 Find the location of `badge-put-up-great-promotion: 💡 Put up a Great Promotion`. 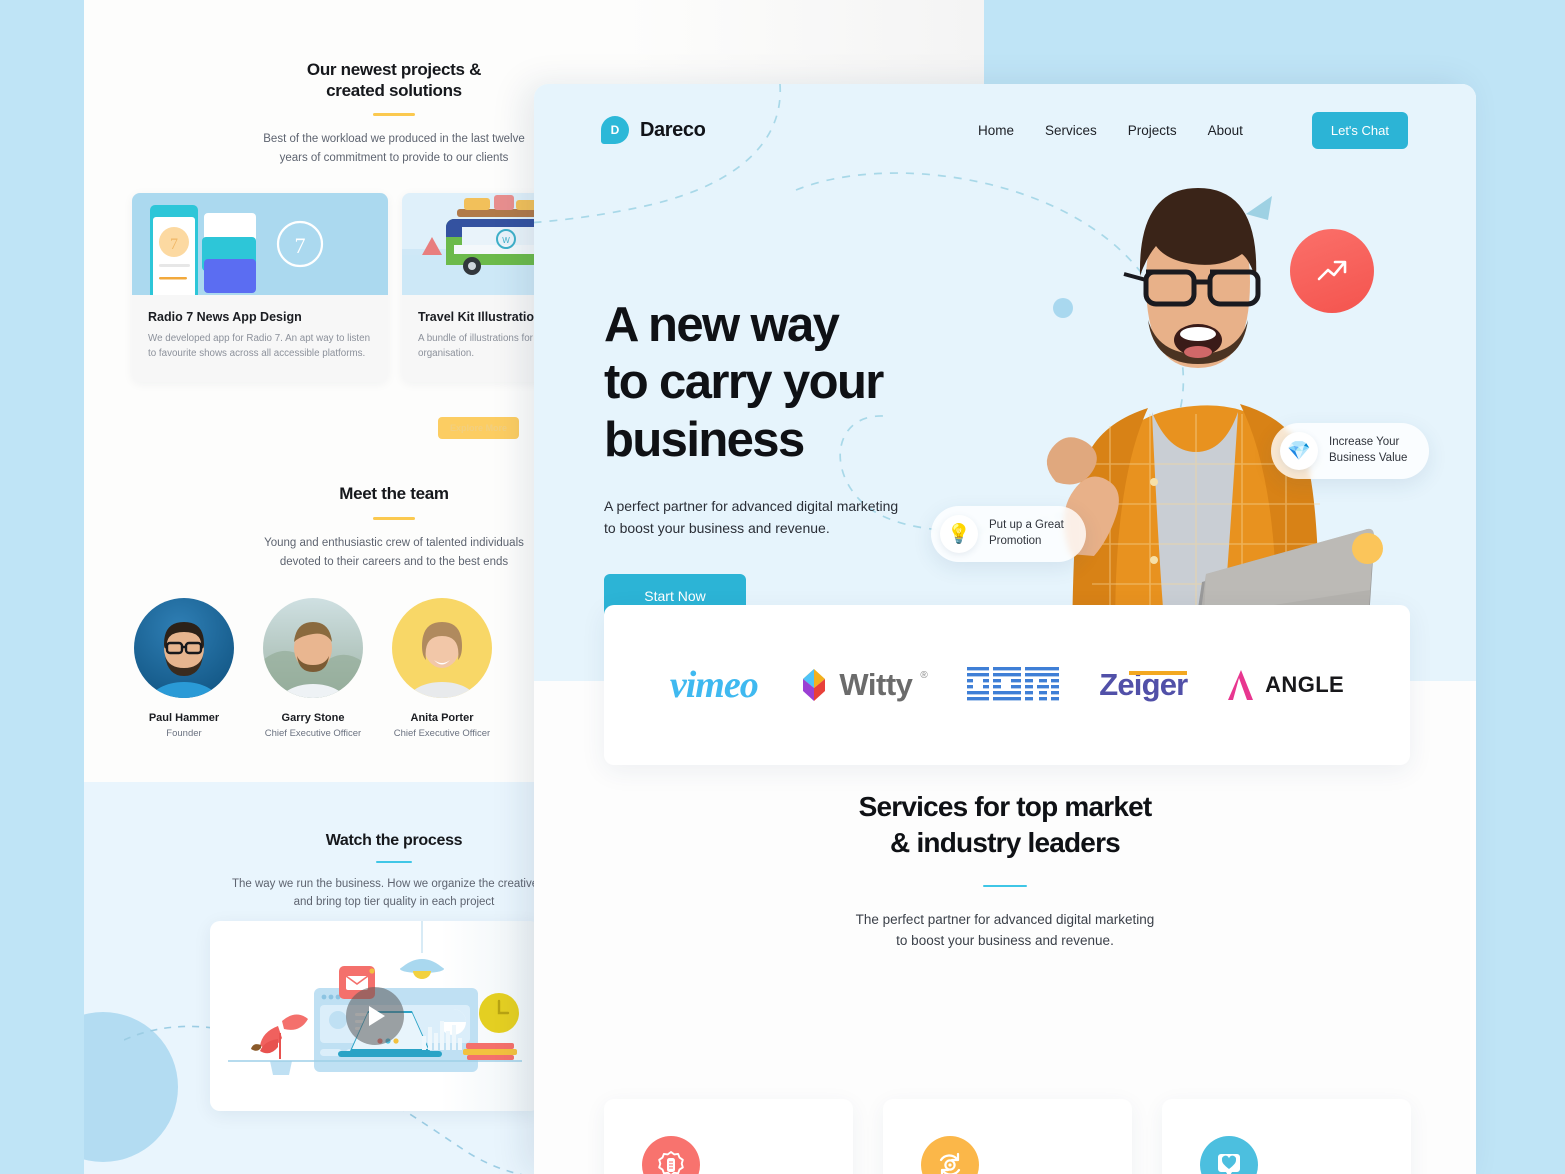

badge-put-up-great-promotion: 💡 Put up a Great Promotion is located at coordinates (1008, 534).